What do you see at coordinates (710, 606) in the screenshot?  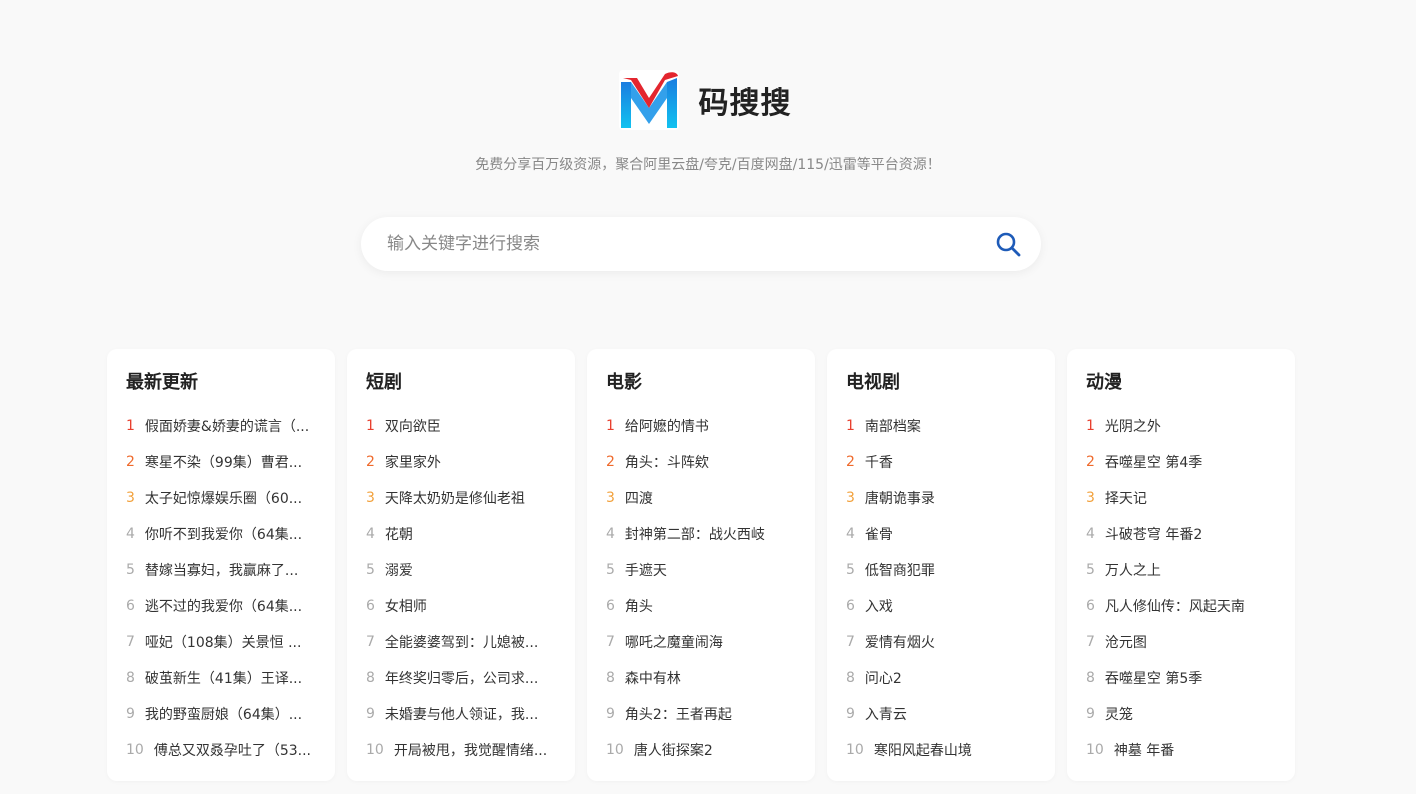 I see `list-item: 6 角头` at bounding box center [710, 606].